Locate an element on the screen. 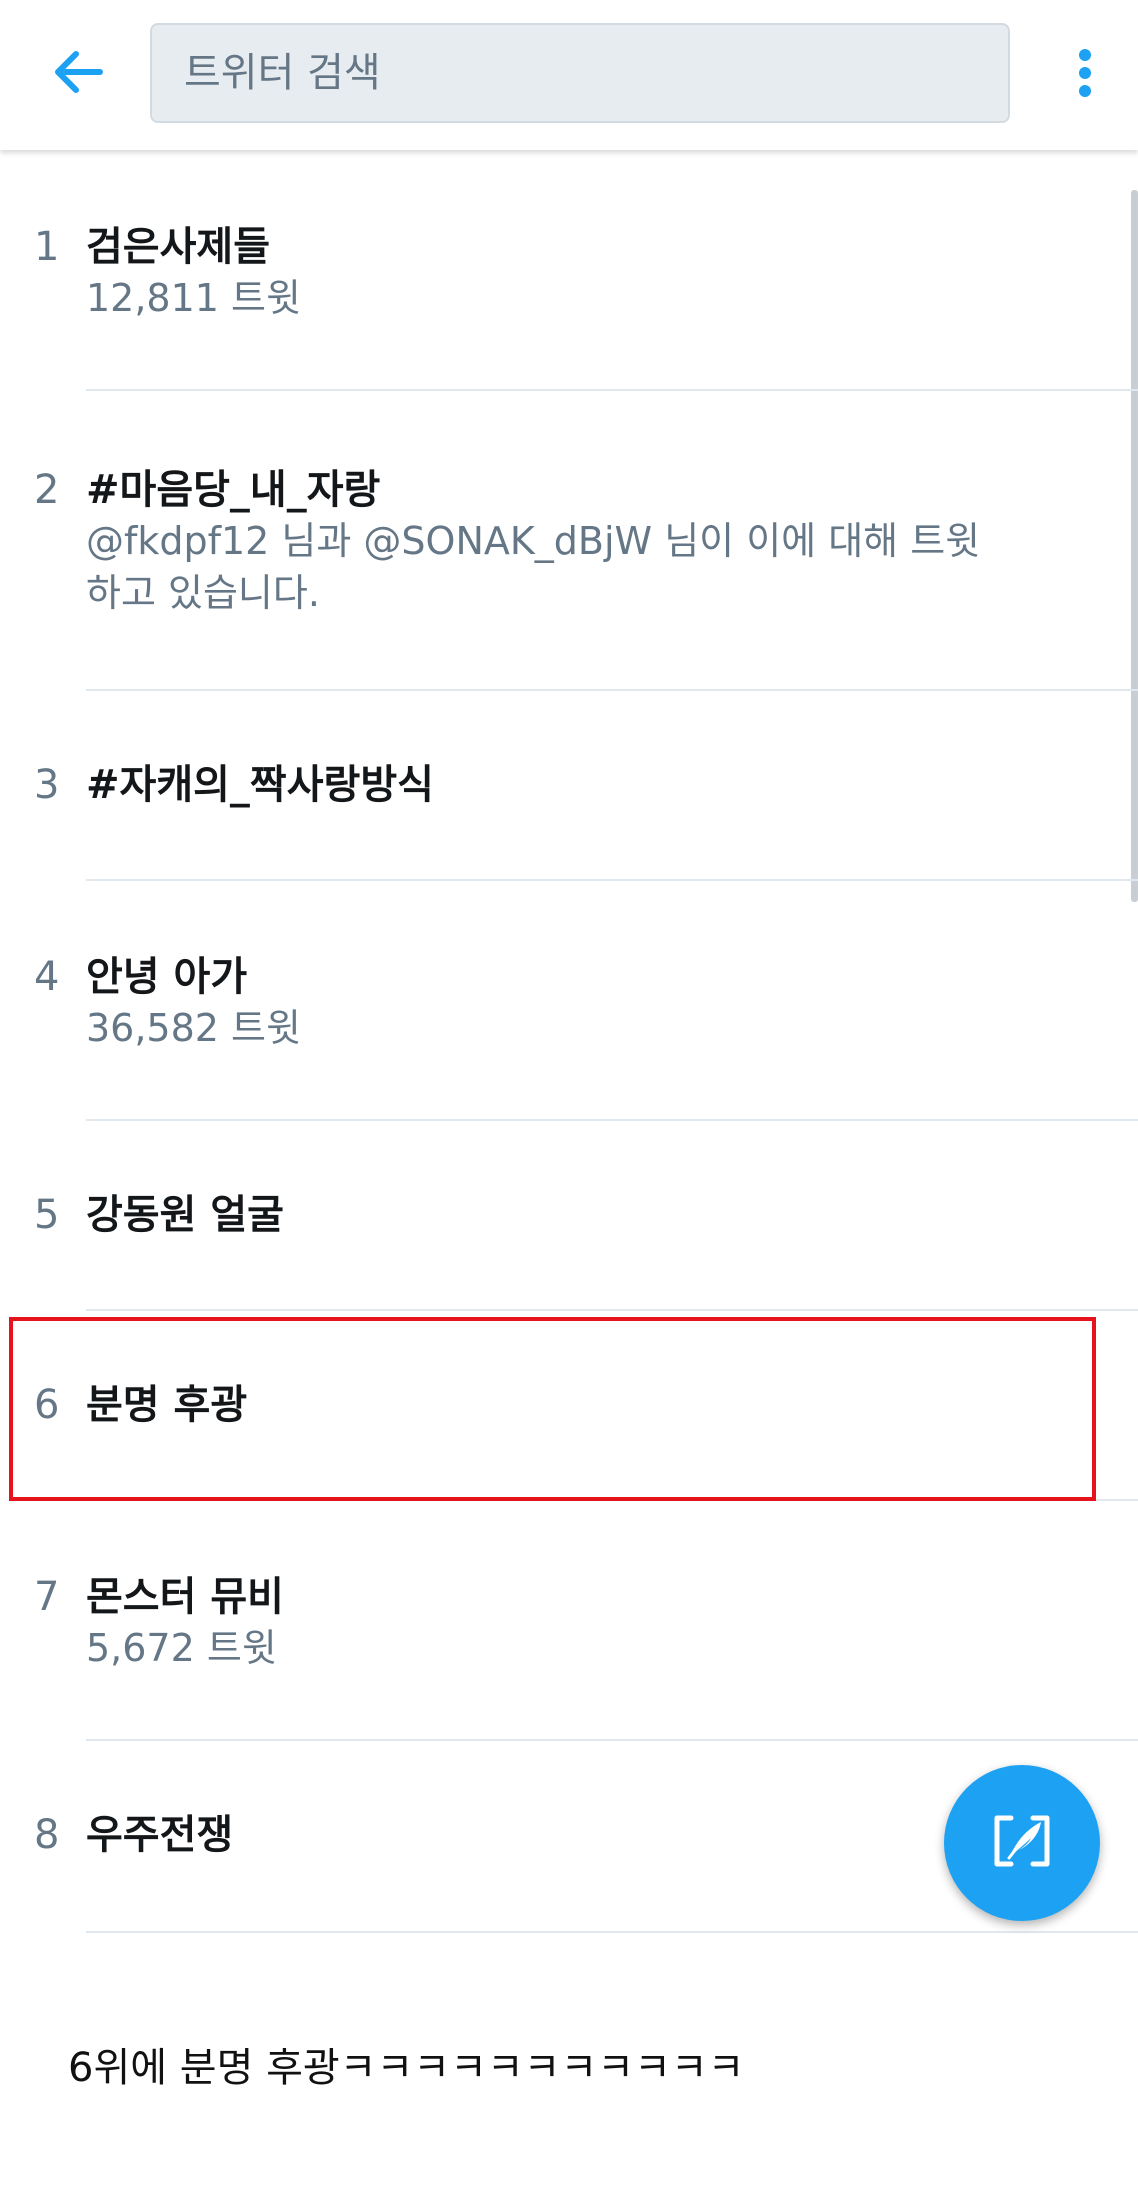 The width and height of the screenshot is (1138, 2205). compose-tweet-button is located at coordinates (1022, 1843).